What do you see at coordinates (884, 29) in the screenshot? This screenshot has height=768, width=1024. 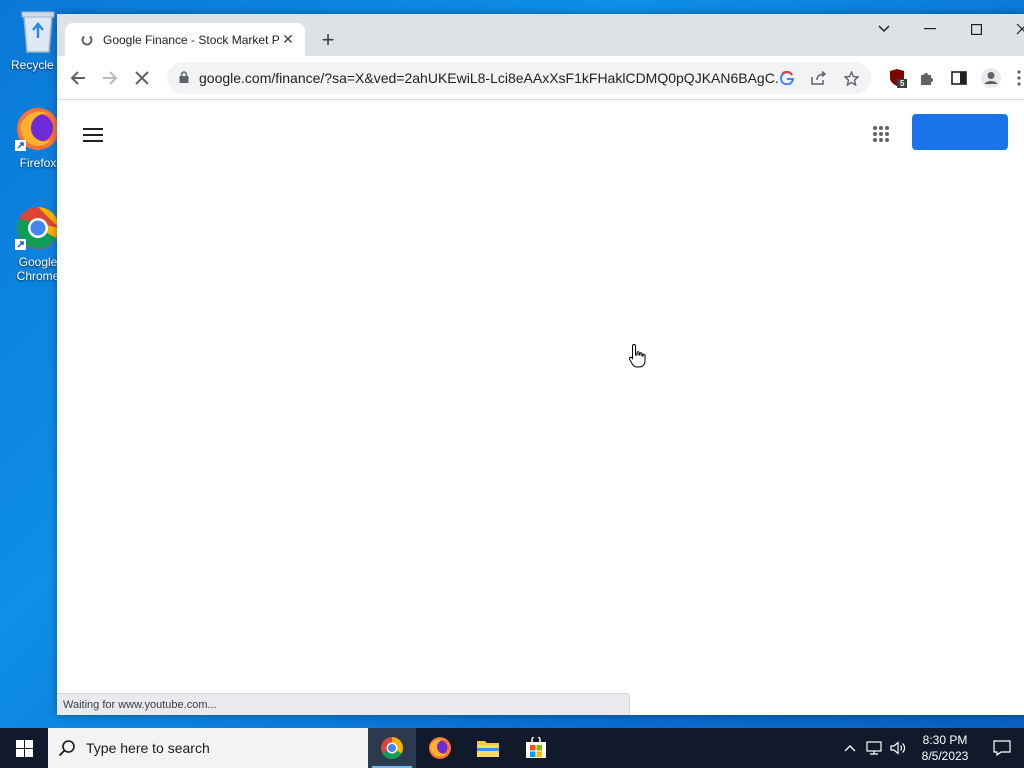 I see `tab-search-icon` at bounding box center [884, 29].